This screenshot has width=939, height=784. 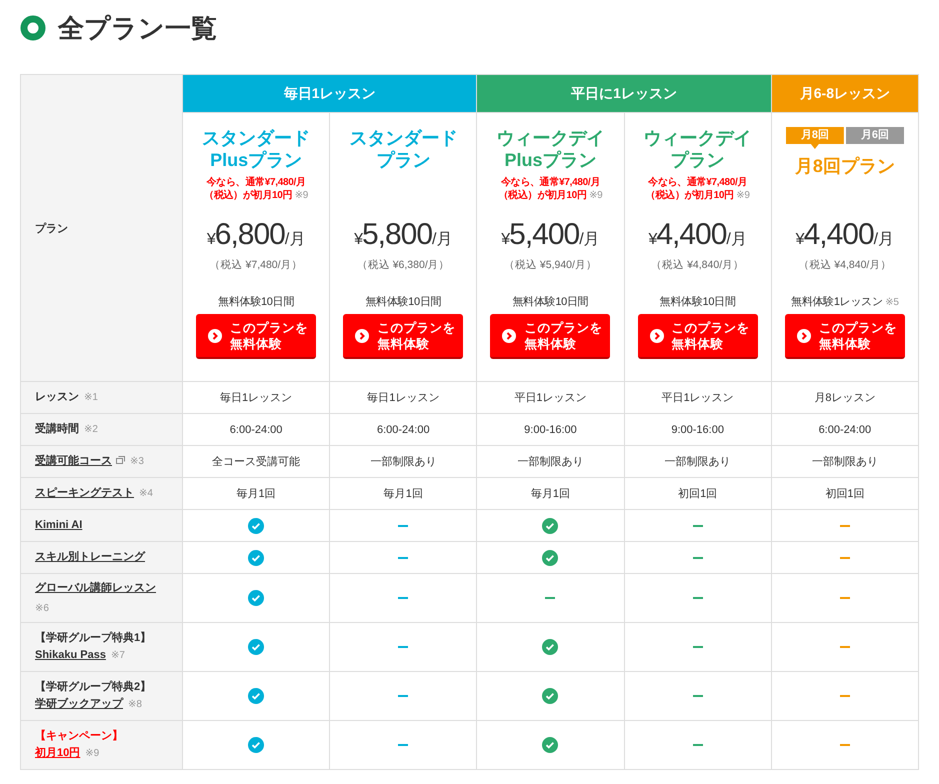 What do you see at coordinates (256, 265) in the screenshot?
I see `tax-price: （税込 ¥7,480/月）` at bounding box center [256, 265].